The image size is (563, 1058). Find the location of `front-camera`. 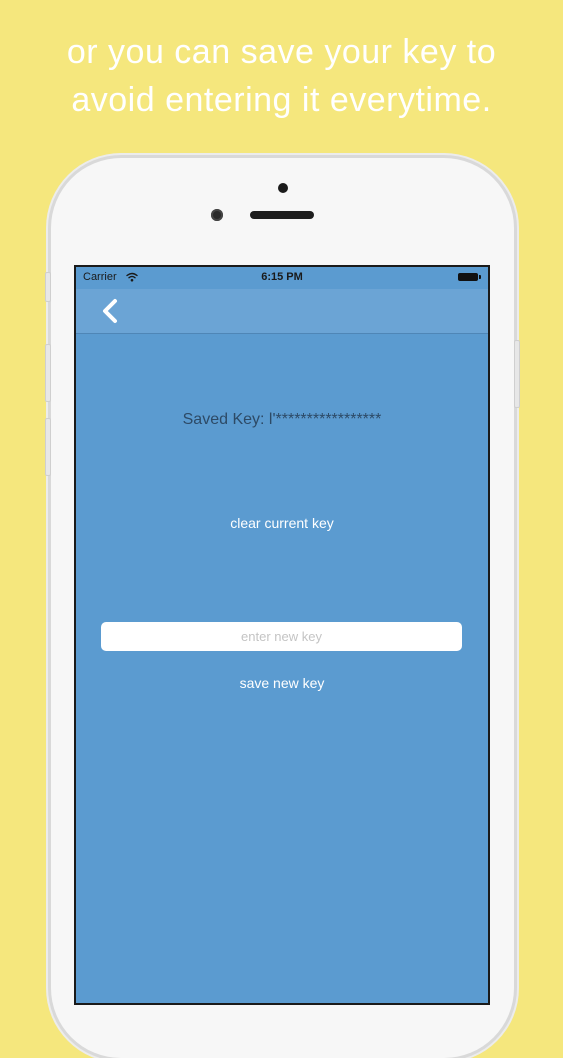

front-camera is located at coordinates (217, 215).